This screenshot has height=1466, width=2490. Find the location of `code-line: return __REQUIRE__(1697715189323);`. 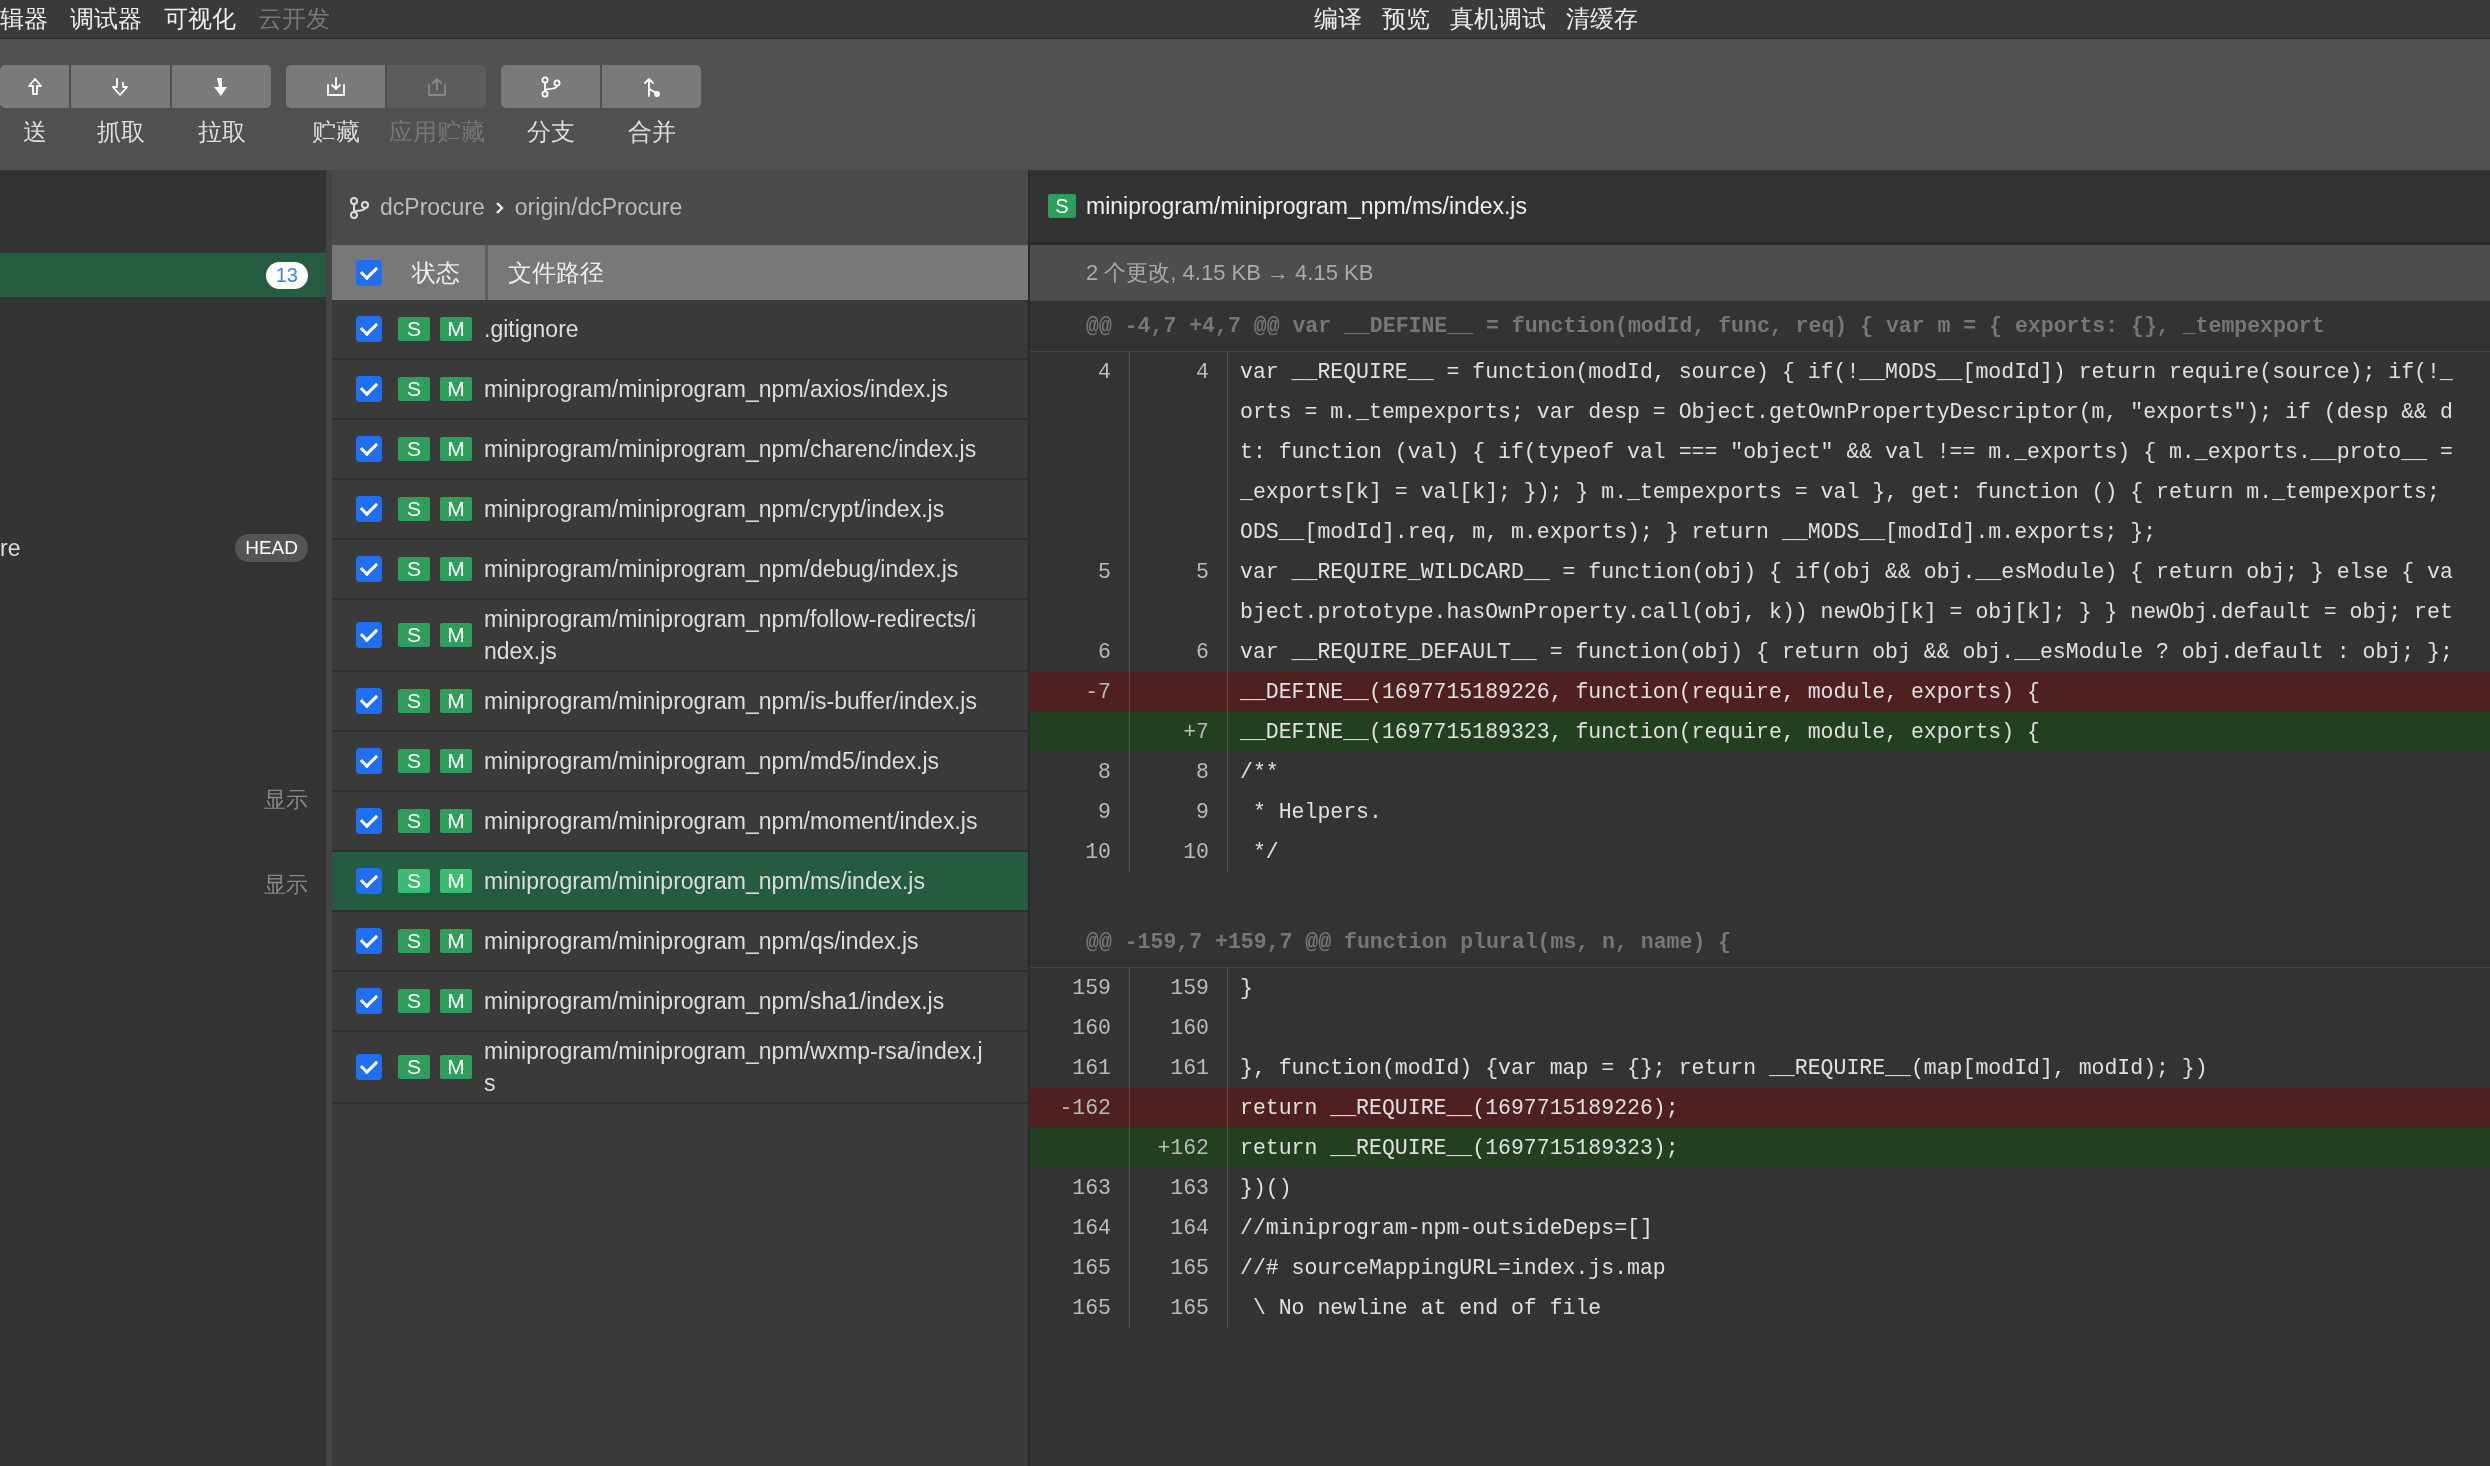

code-line: return __REQUIRE__(1697715189323); is located at coordinates (1459, 1148).